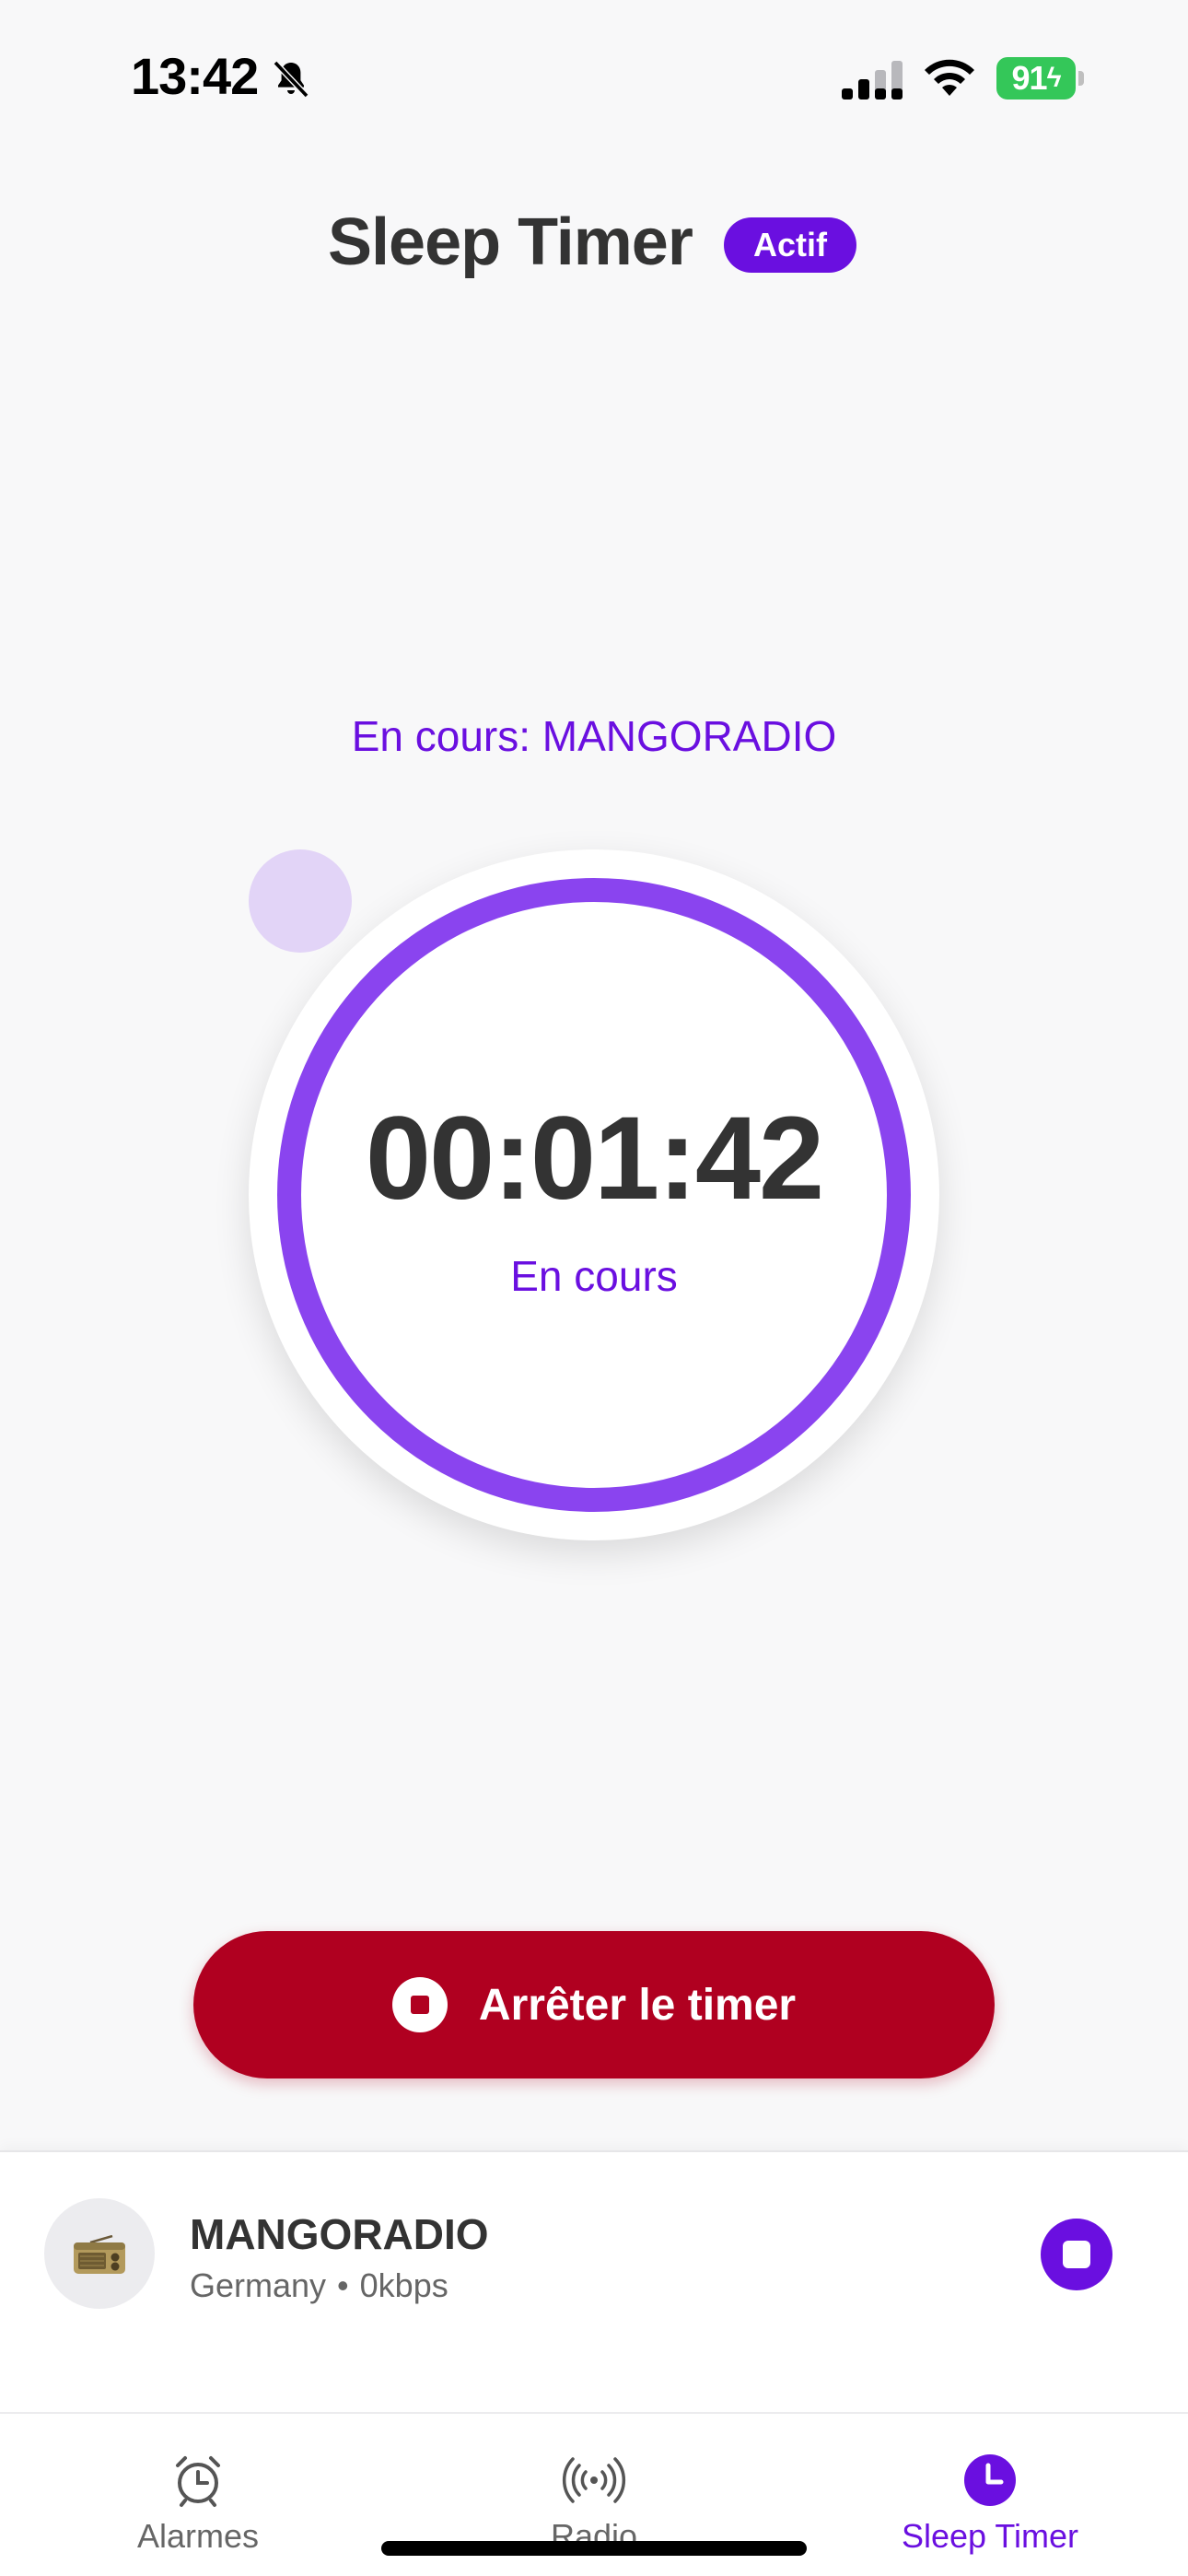 The image size is (1188, 2576). Describe the element at coordinates (594, 736) in the screenshot. I see `now-playing-label: En cours: MANGORADIO` at that location.